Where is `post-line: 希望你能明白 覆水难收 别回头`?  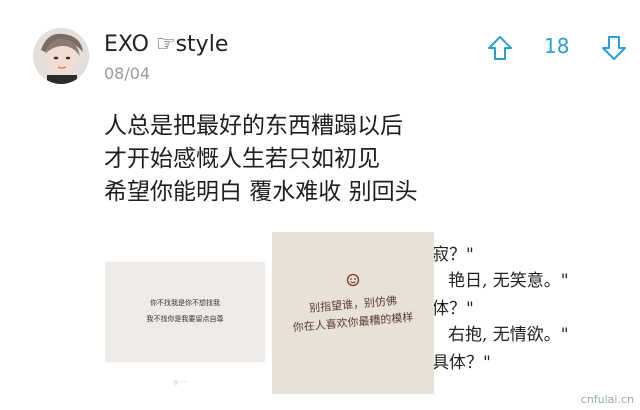 post-line: 希望你能明白 覆水难收 别回头 is located at coordinates (261, 192).